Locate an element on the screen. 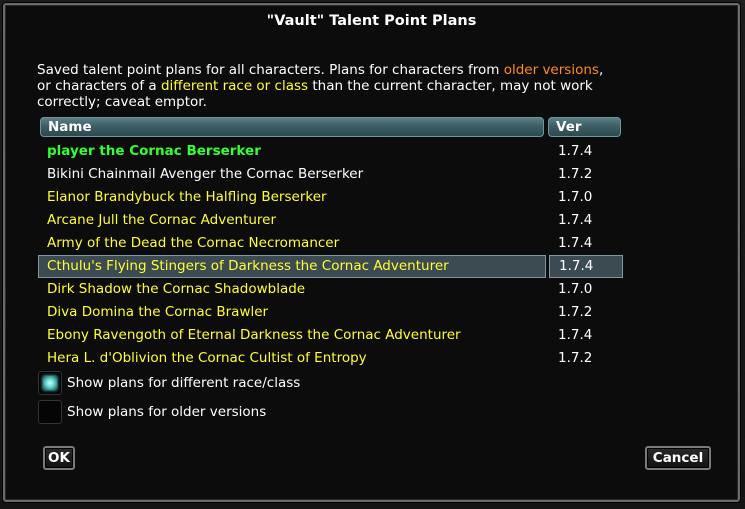 The width and height of the screenshot is (745, 509). plan-row: Diva Domina the Cornac Brawler 1.7.2 is located at coordinates (330, 312).